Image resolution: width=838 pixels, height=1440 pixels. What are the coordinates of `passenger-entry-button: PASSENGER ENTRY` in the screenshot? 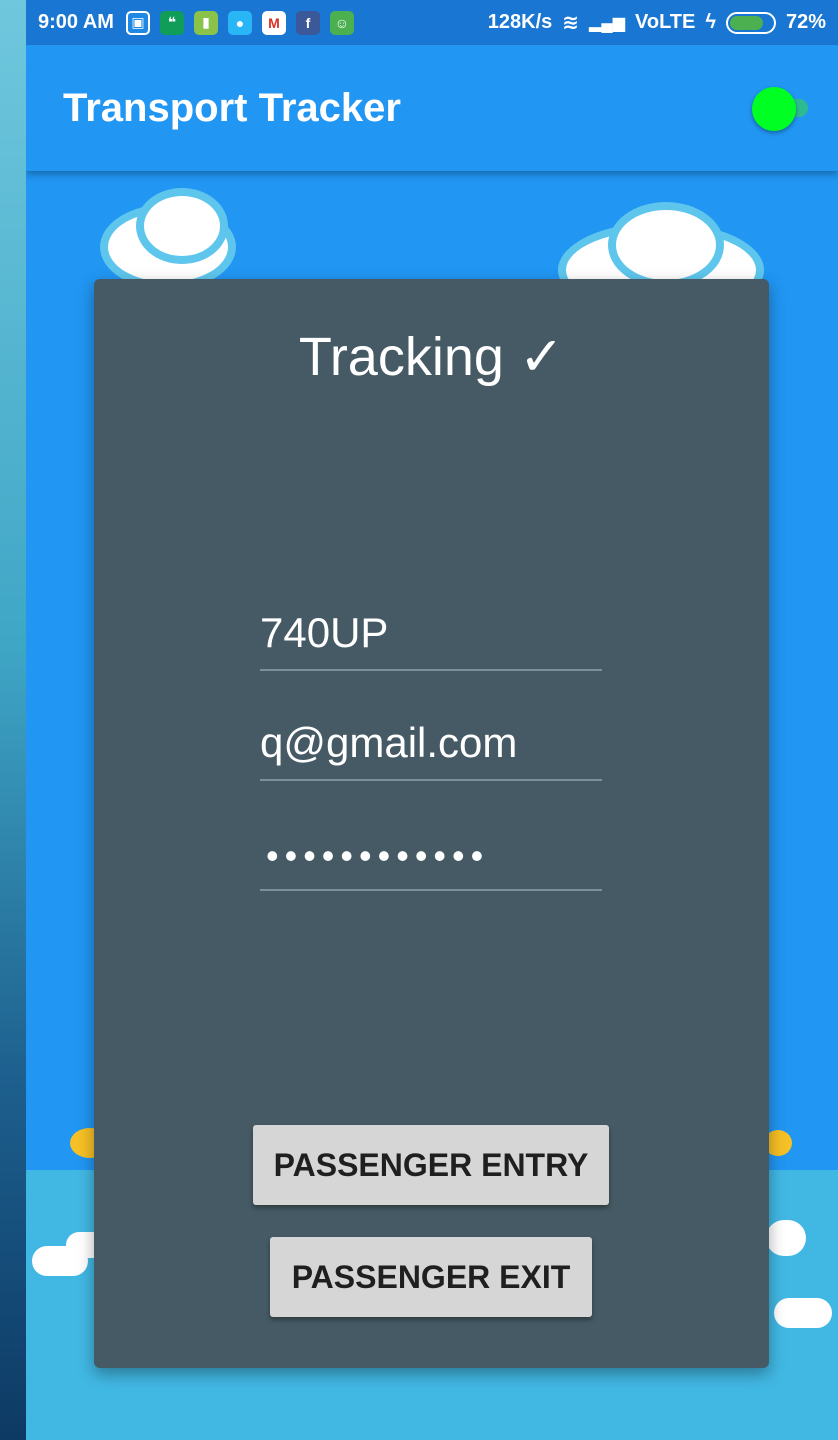 It's located at (431, 1165).